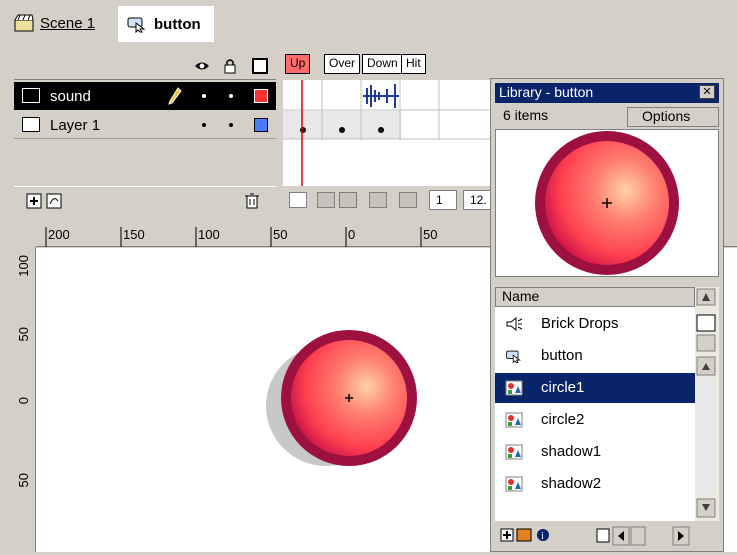 The image size is (737, 555). Describe the element at coordinates (378, 200) in the screenshot. I see `edit-multiple-frames-icon` at that location.